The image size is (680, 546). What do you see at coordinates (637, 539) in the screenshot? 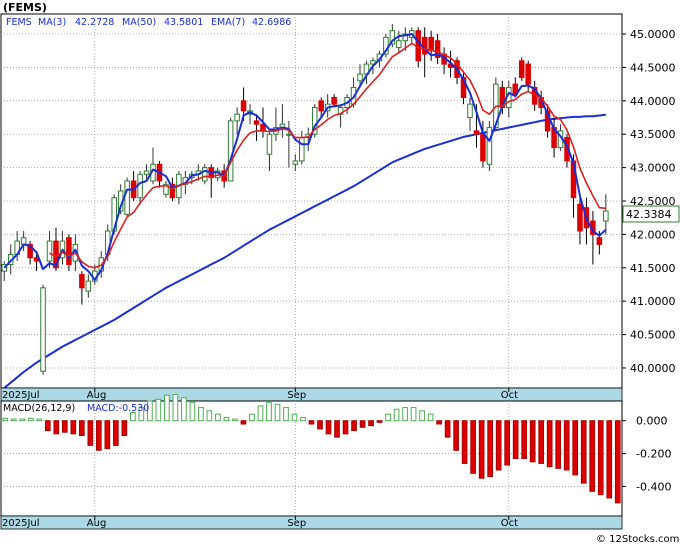
I see `watermark: © 12Stocks.com` at bounding box center [637, 539].